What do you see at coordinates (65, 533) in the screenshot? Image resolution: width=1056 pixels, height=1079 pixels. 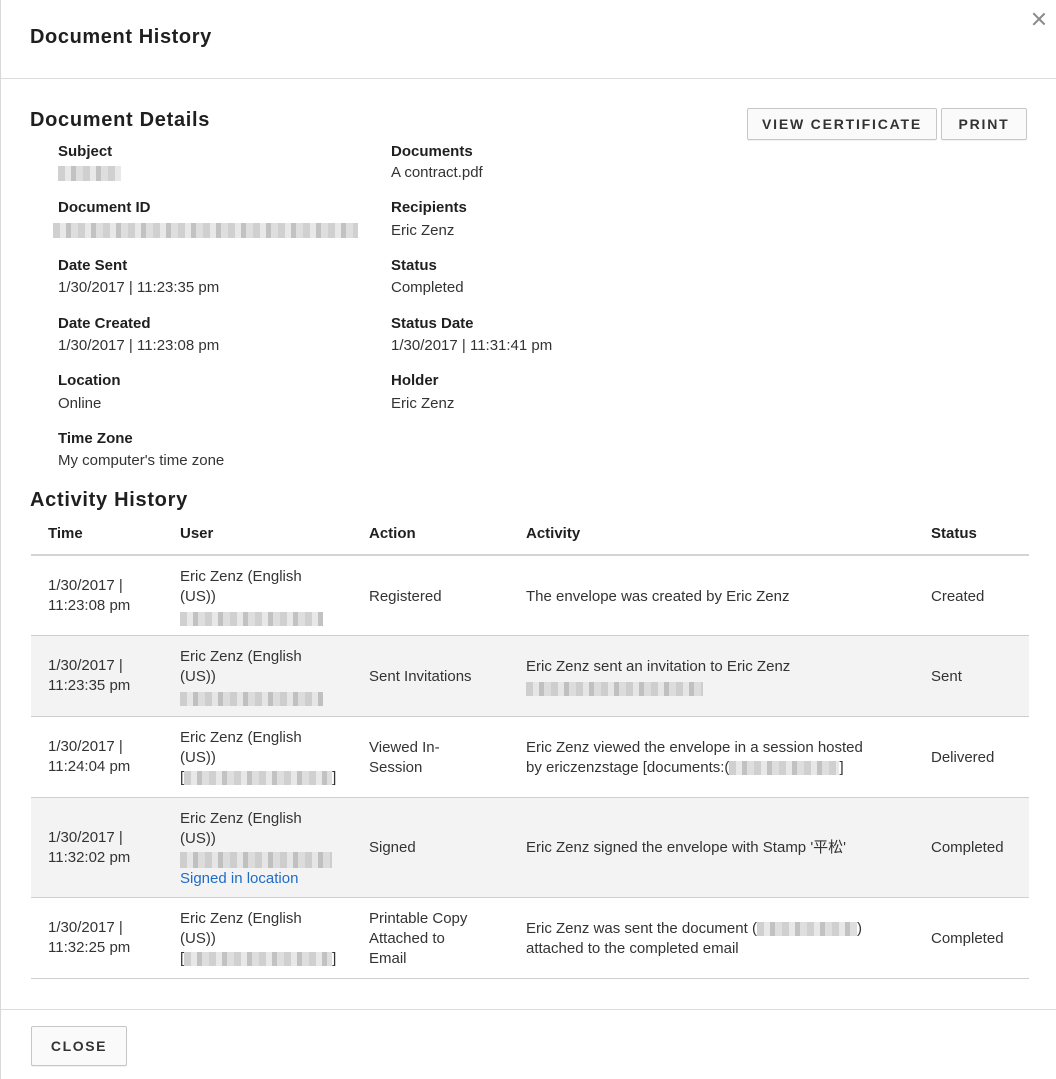 I see `column-time: Time` at bounding box center [65, 533].